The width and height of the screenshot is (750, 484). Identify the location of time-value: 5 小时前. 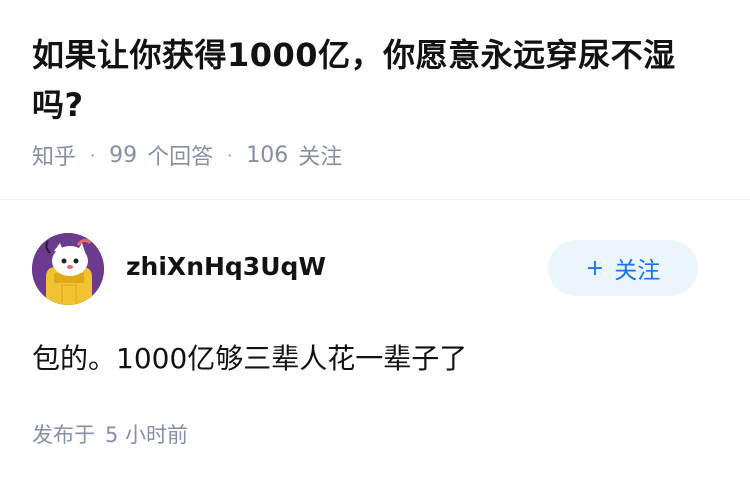
(147, 435).